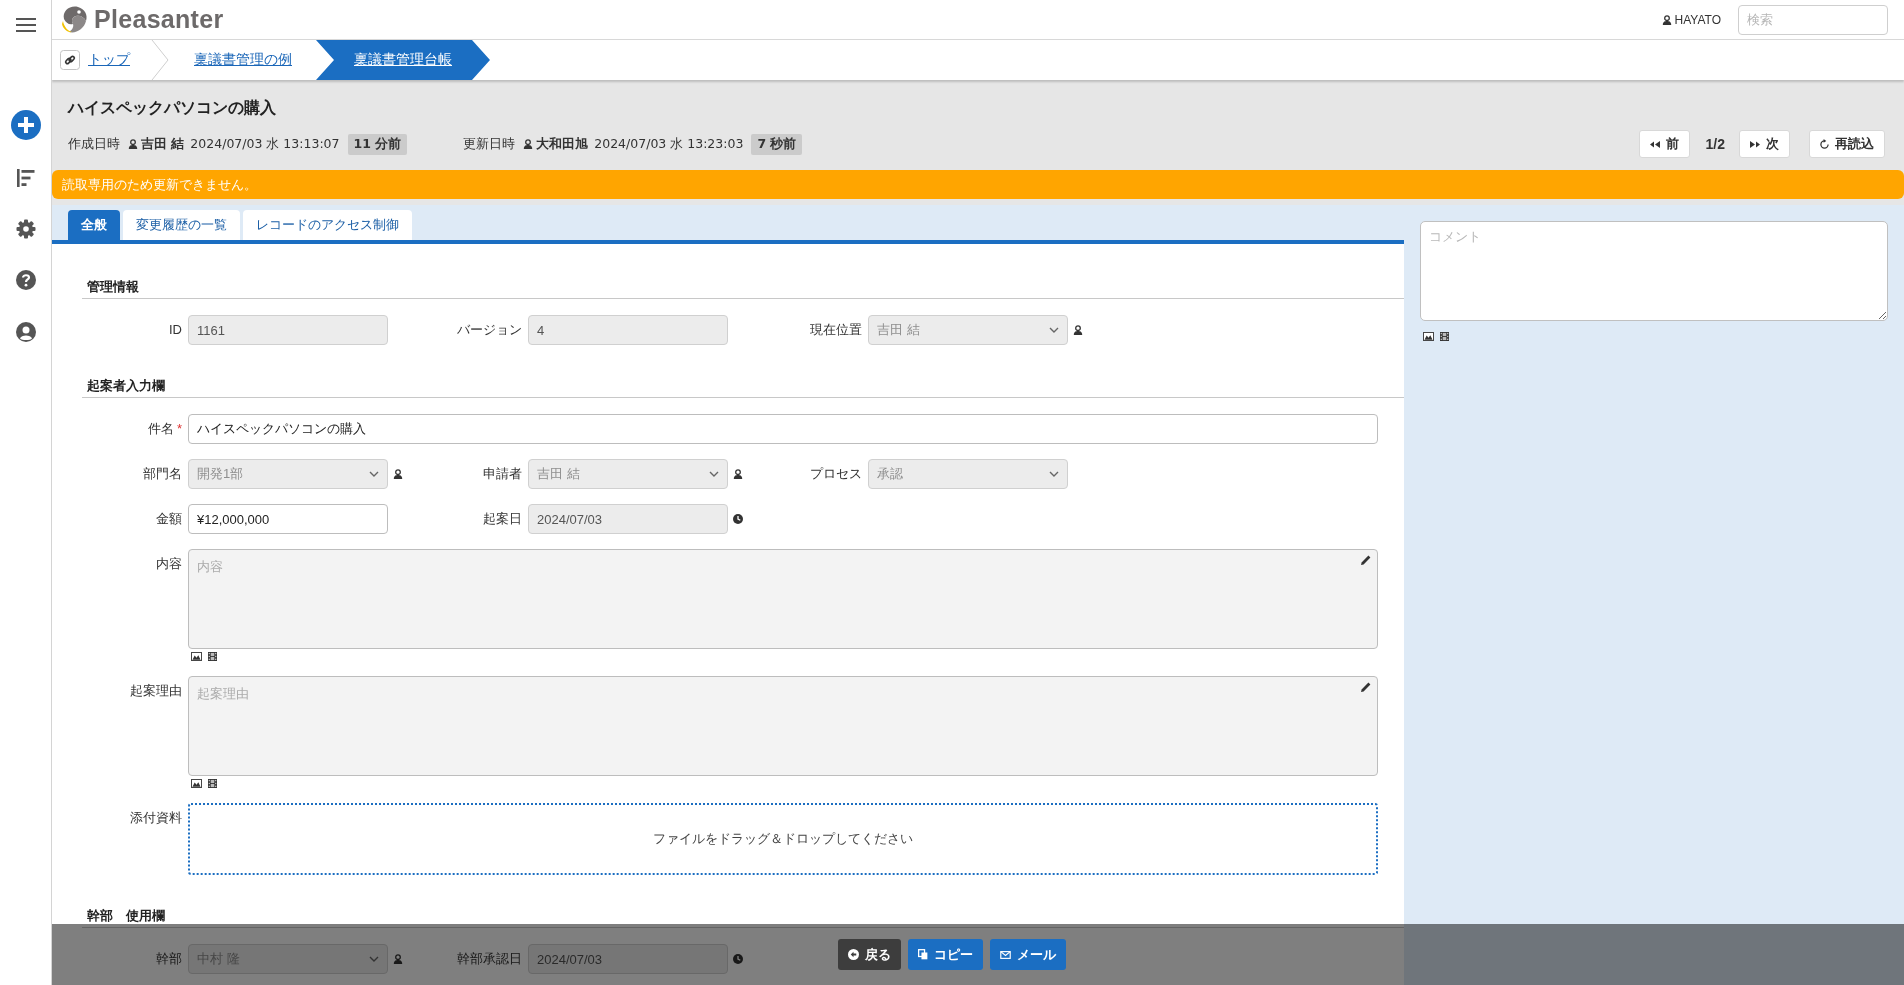  I want to click on section-heading: 管理情報, so click(743, 288).